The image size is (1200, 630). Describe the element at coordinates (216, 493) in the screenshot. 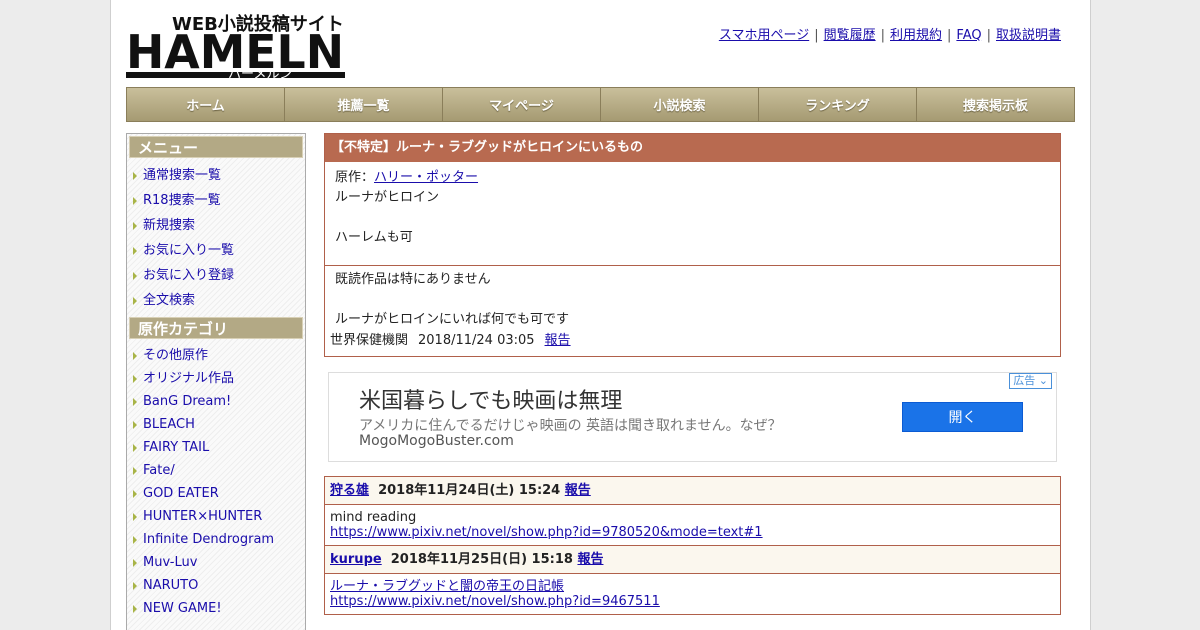

I see `category-item: GOD EATER` at that location.